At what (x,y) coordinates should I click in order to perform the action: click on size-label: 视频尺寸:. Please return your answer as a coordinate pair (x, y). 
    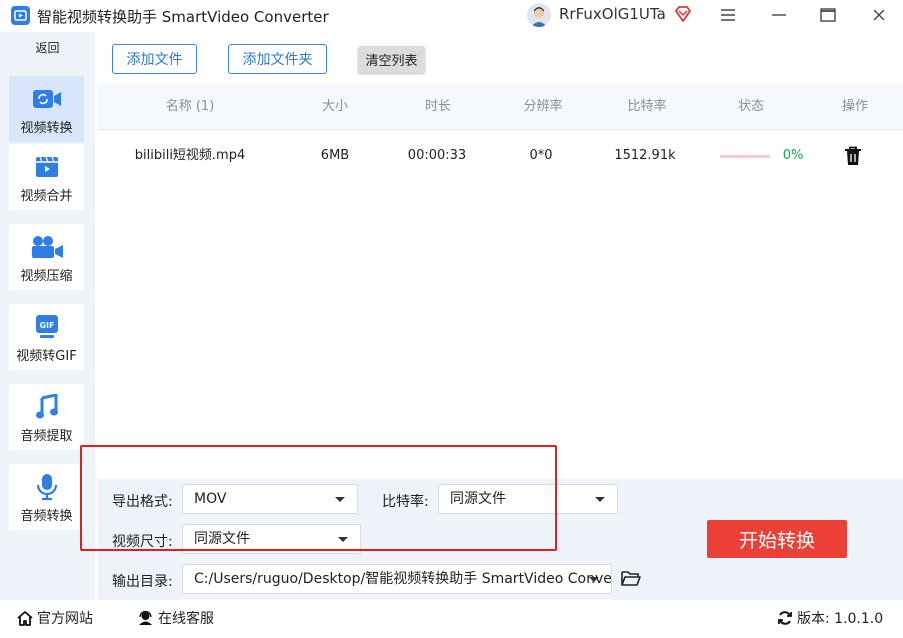
    Looking at the image, I should click on (142, 542).